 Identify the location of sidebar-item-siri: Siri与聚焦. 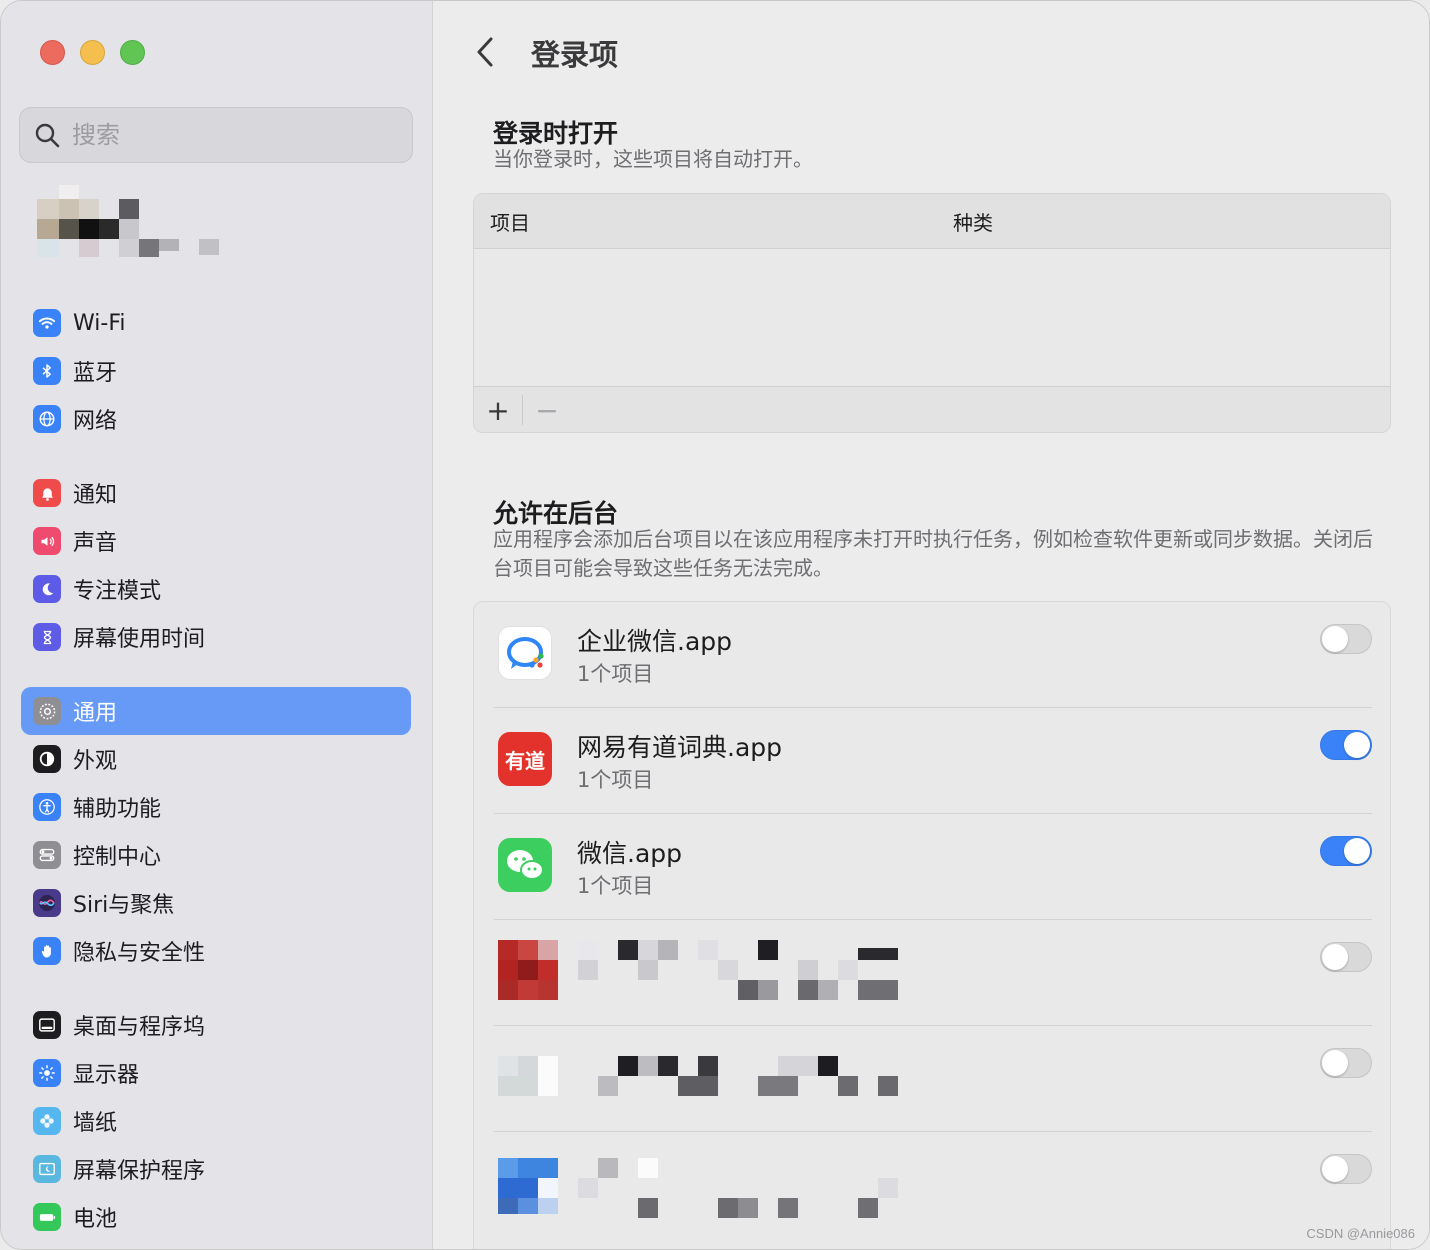
(216, 903).